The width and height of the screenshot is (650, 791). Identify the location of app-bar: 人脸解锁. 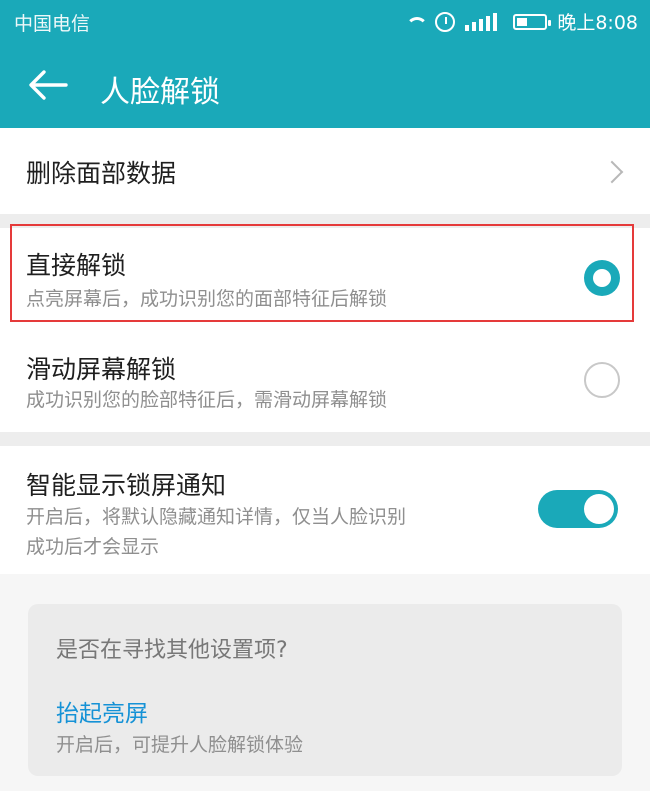
(325, 85).